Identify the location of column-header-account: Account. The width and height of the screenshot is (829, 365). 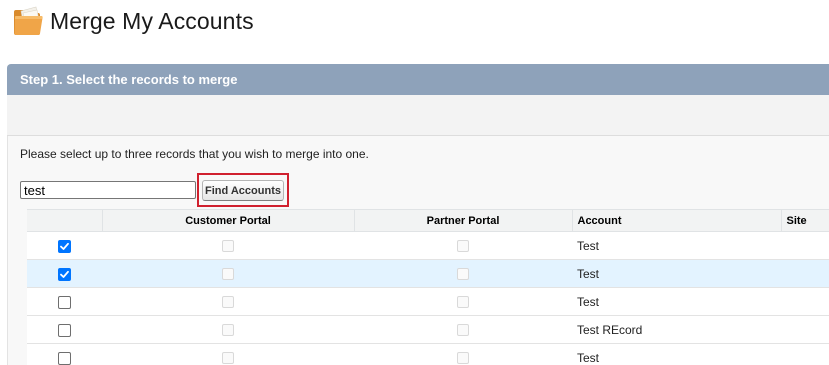
(677, 220).